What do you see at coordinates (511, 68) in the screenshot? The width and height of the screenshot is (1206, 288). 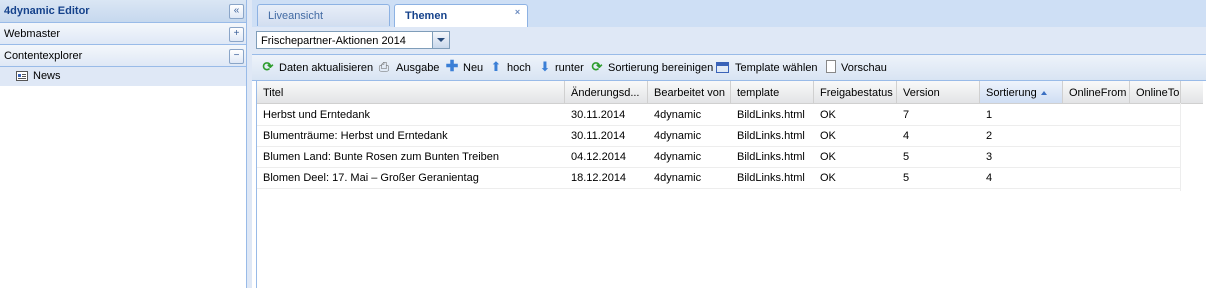 I see `move-up-button: ⬆ hoch` at bounding box center [511, 68].